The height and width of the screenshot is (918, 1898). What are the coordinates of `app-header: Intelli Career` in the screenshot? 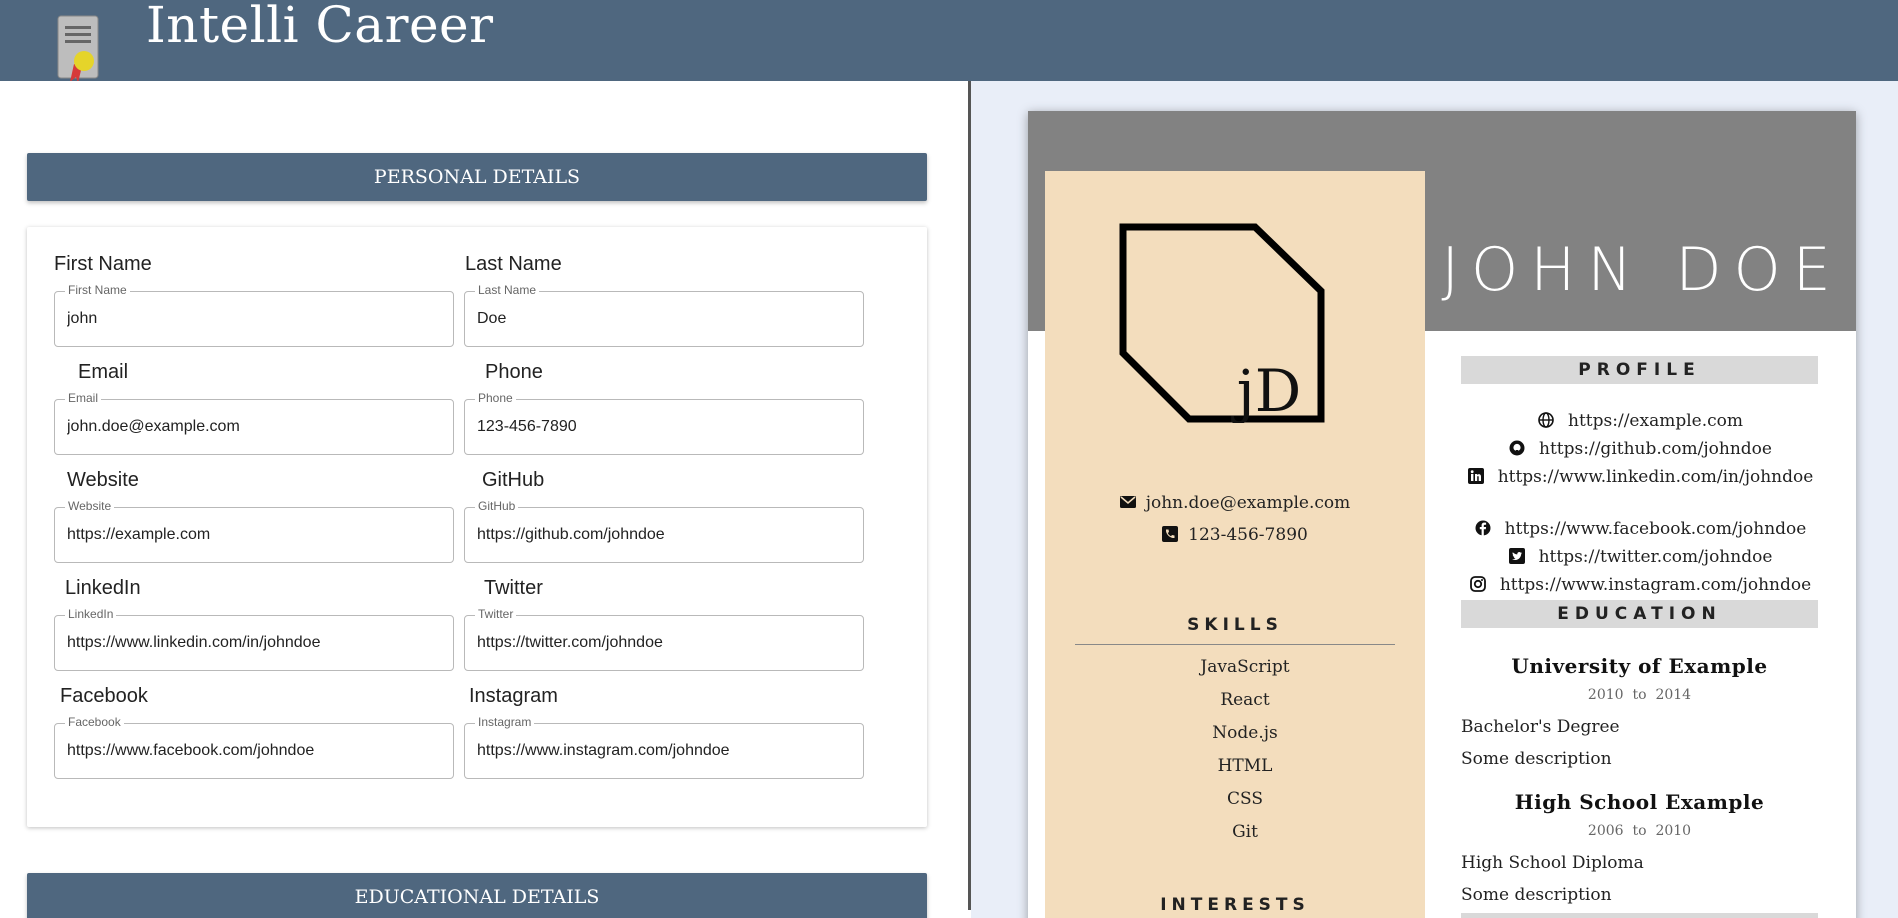 It's located at (949, 41).